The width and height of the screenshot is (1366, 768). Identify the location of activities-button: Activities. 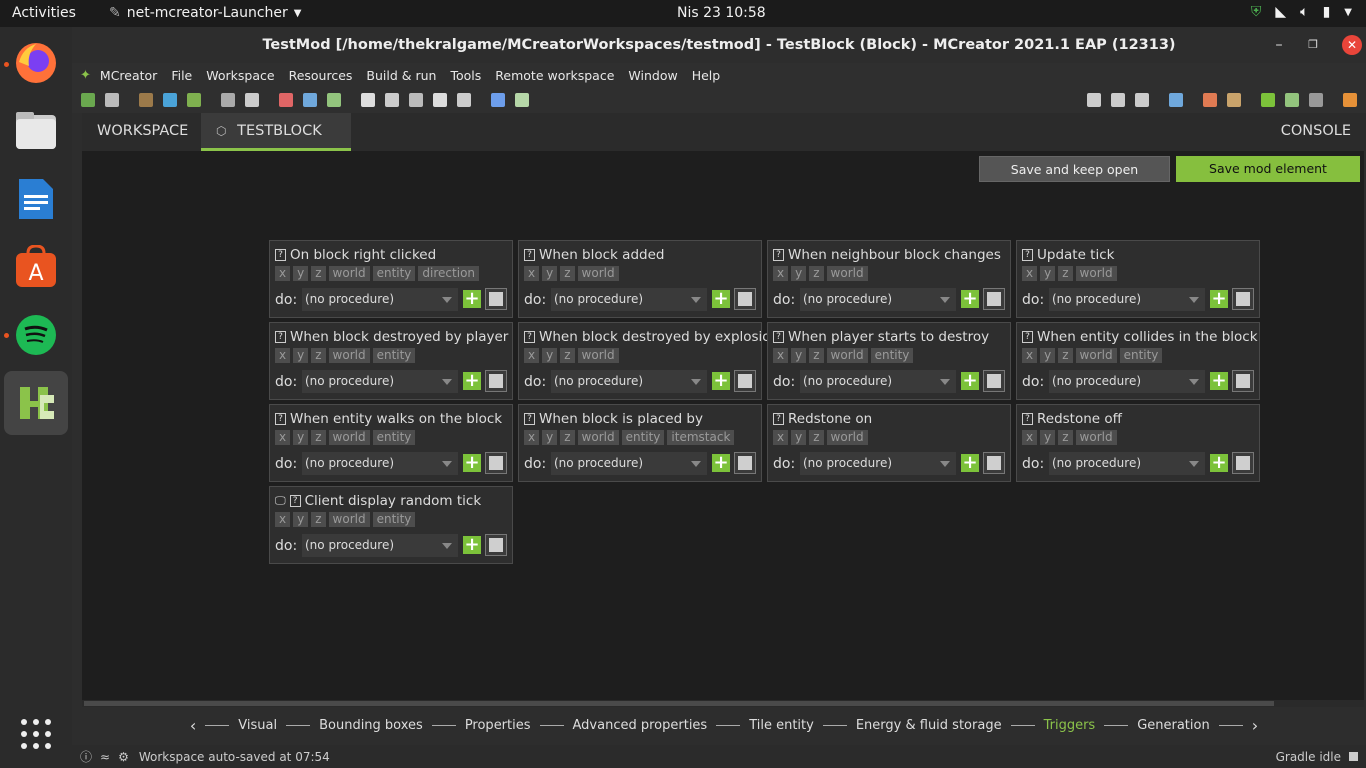
(44, 13).